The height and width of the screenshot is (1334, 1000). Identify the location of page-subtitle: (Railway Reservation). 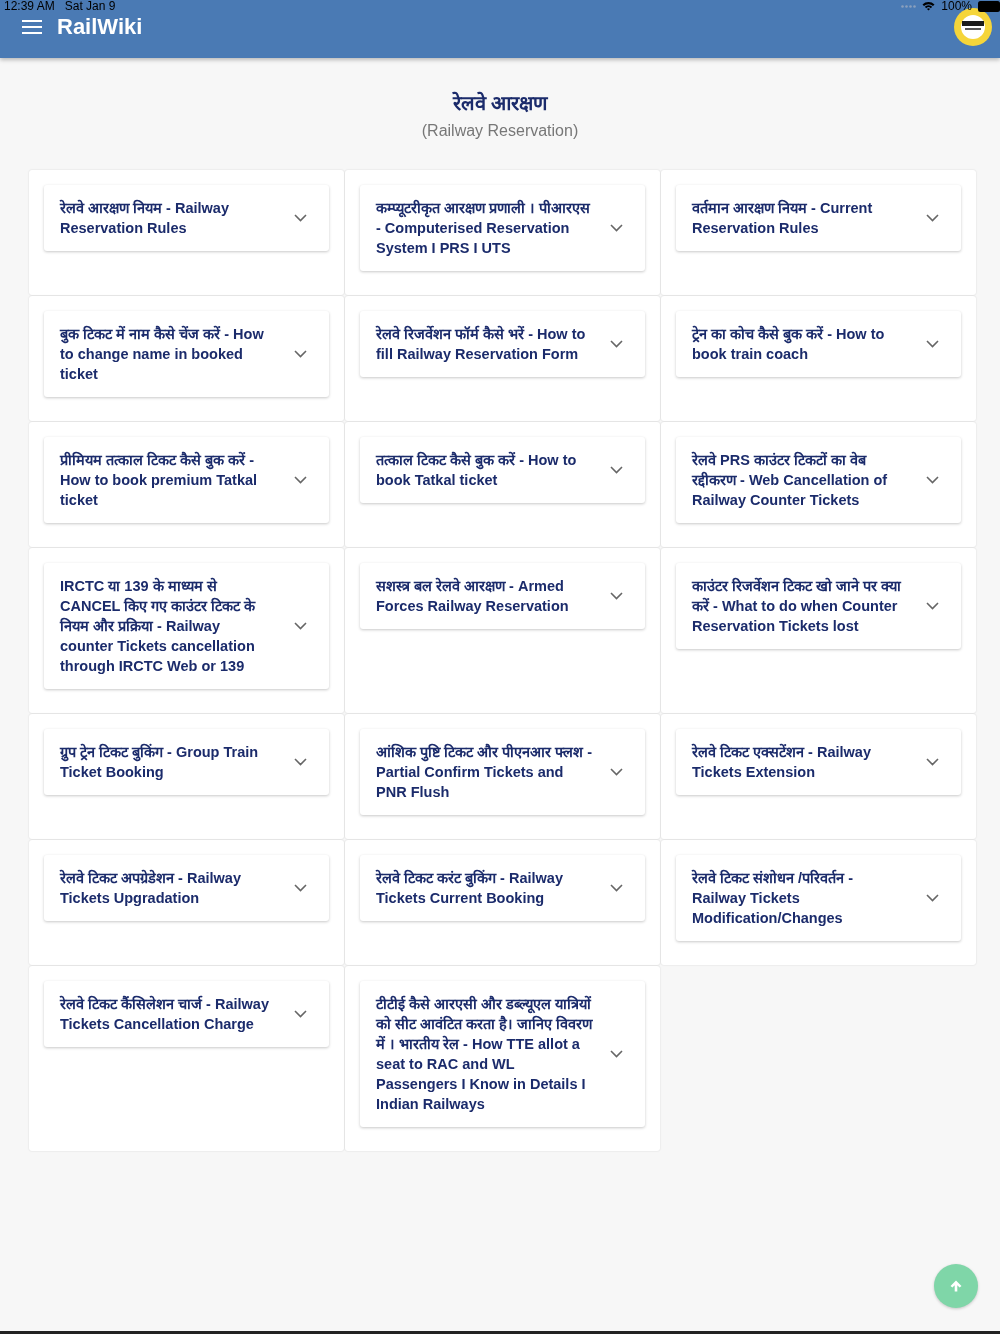
(500, 131).